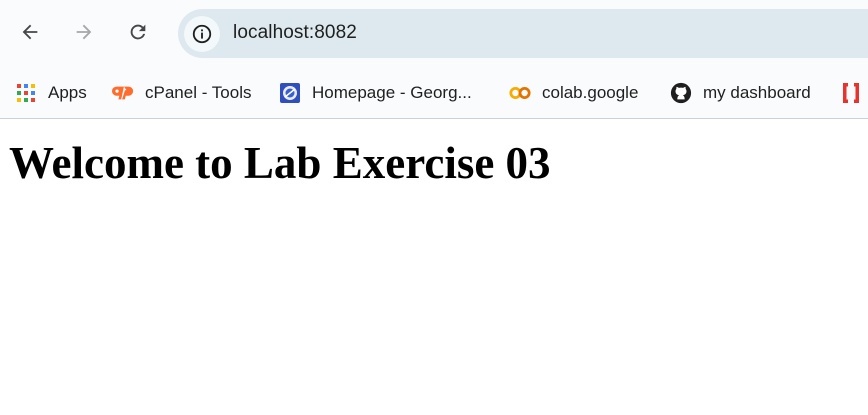 The image size is (868, 415). What do you see at coordinates (123, 93) in the screenshot?
I see `cpanel-icon` at bounding box center [123, 93].